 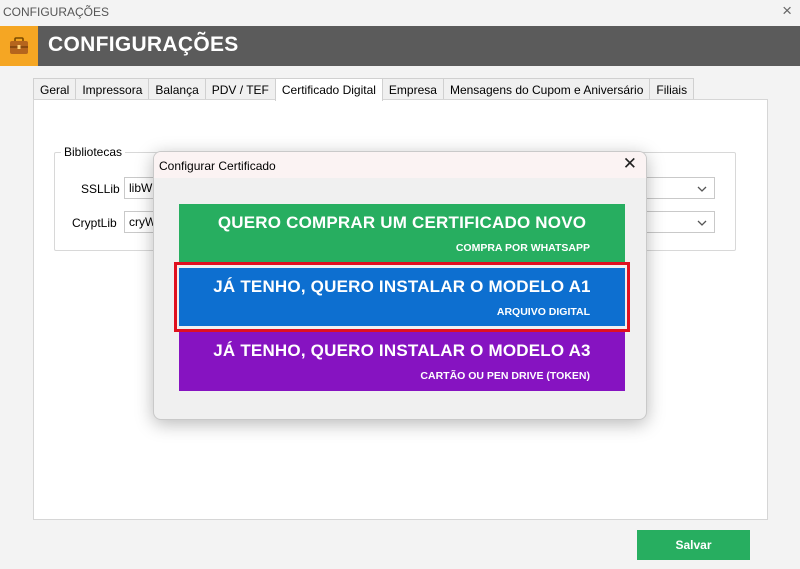 What do you see at coordinates (630, 164) in the screenshot?
I see `dialog-close-icon: ✕` at bounding box center [630, 164].